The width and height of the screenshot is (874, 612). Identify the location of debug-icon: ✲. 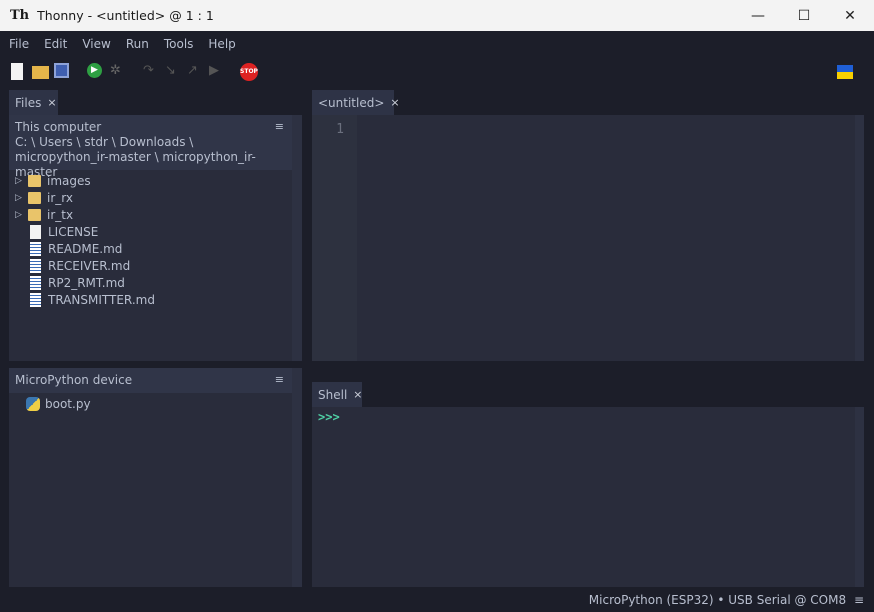
(118, 71).